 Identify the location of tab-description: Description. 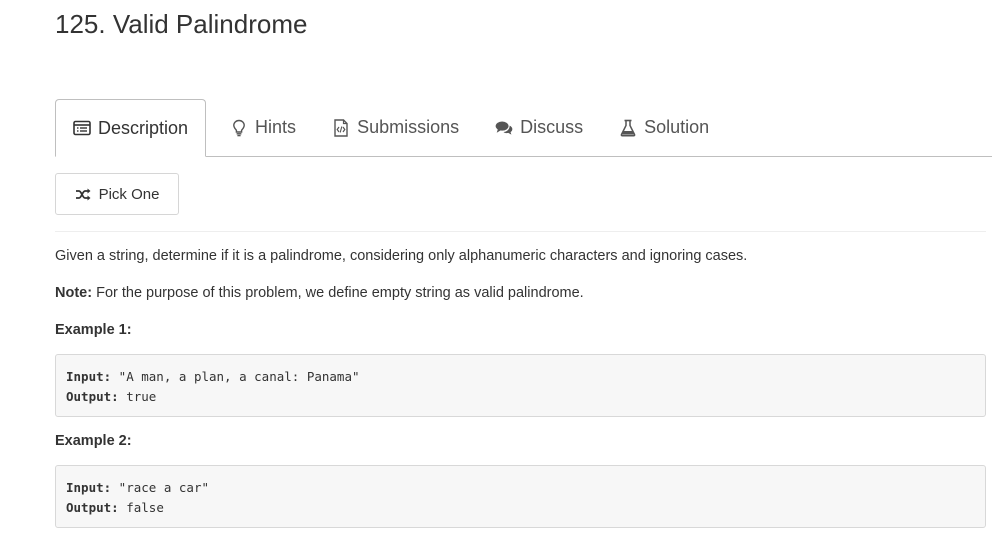
(131, 128).